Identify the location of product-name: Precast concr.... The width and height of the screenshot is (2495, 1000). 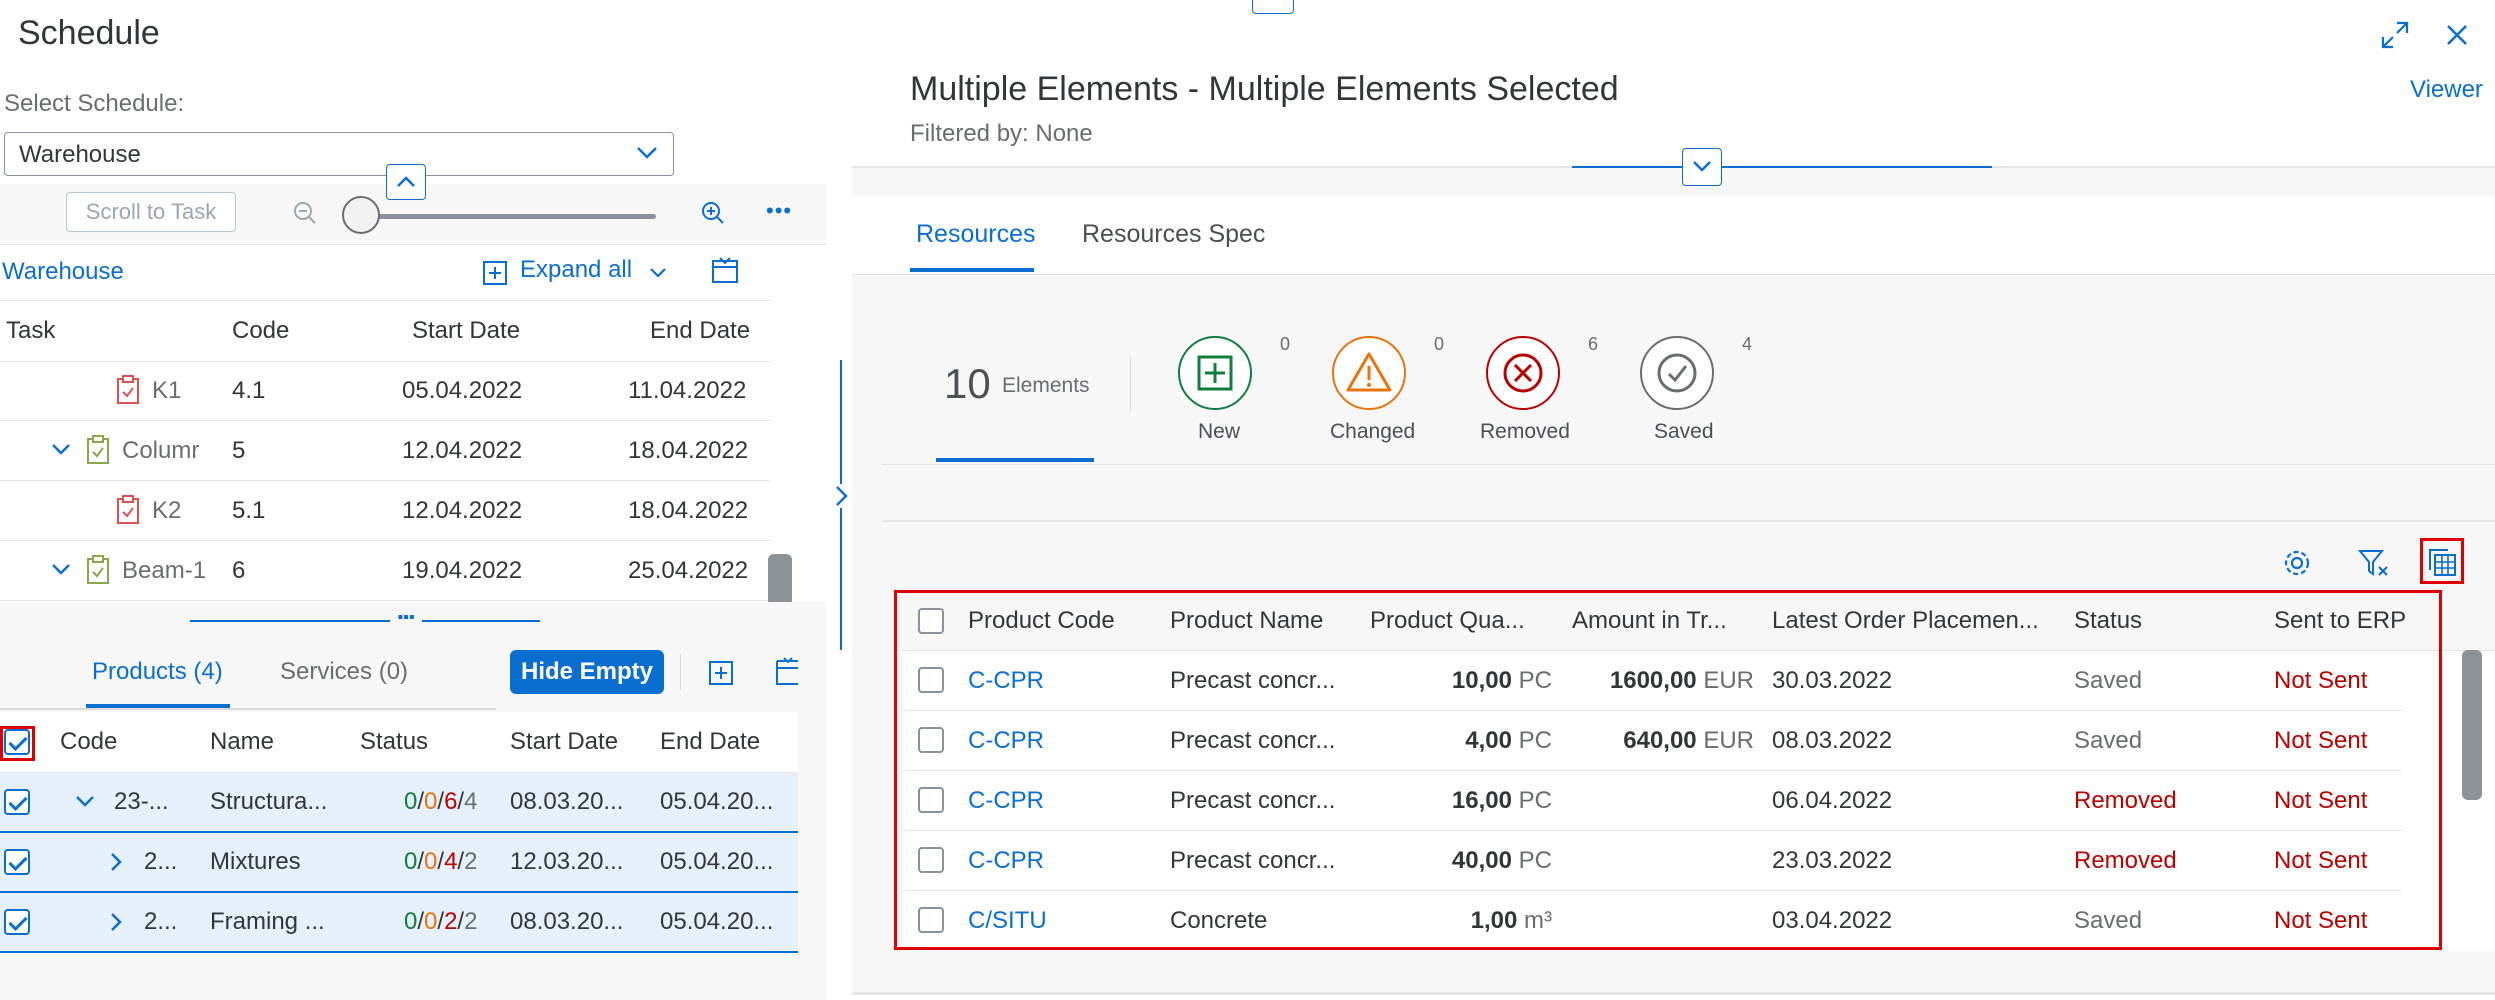
(1253, 680).